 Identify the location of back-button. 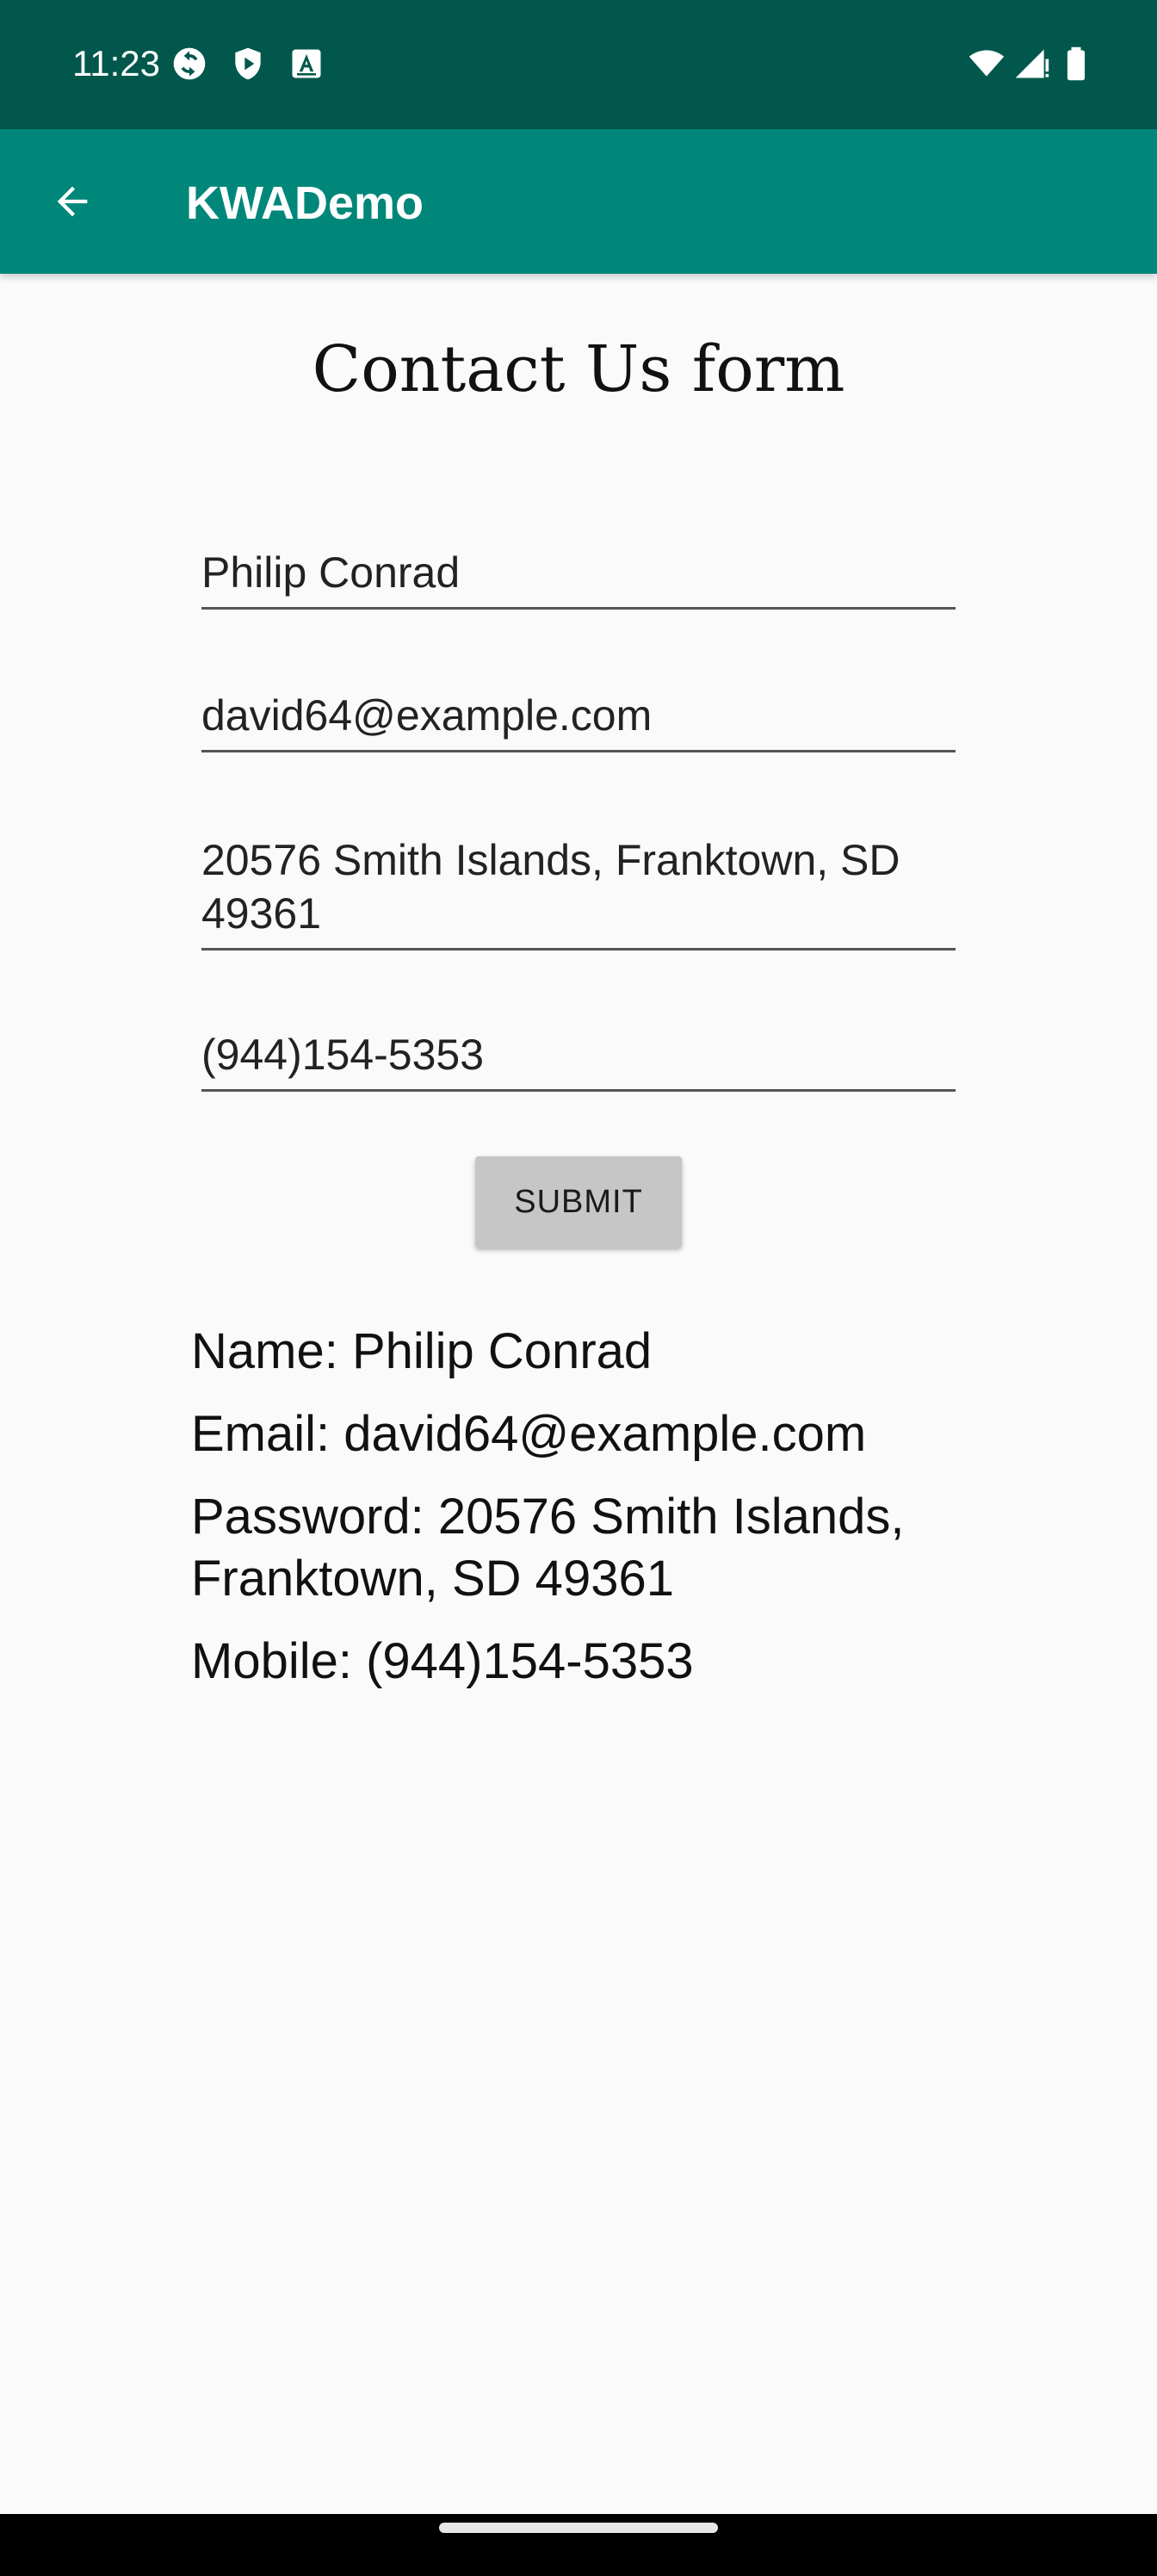
(72, 202).